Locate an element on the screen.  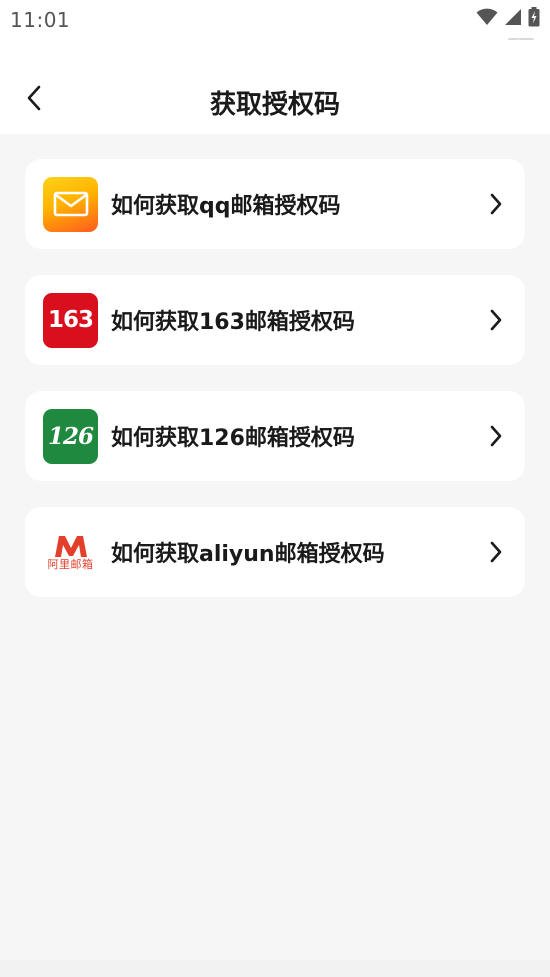
list-item-qq: 如何获取qq邮箱授权码 is located at coordinates (275, 204).